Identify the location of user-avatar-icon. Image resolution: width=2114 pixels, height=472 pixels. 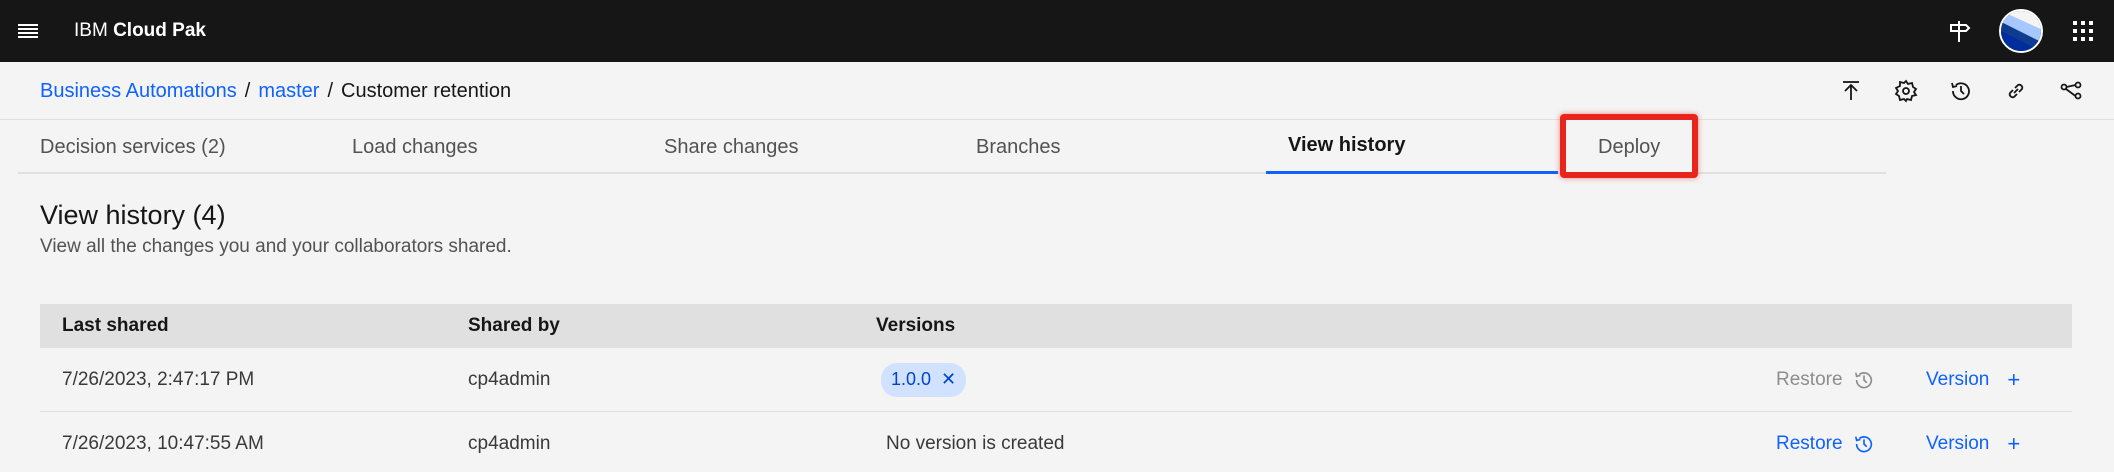
(2021, 31).